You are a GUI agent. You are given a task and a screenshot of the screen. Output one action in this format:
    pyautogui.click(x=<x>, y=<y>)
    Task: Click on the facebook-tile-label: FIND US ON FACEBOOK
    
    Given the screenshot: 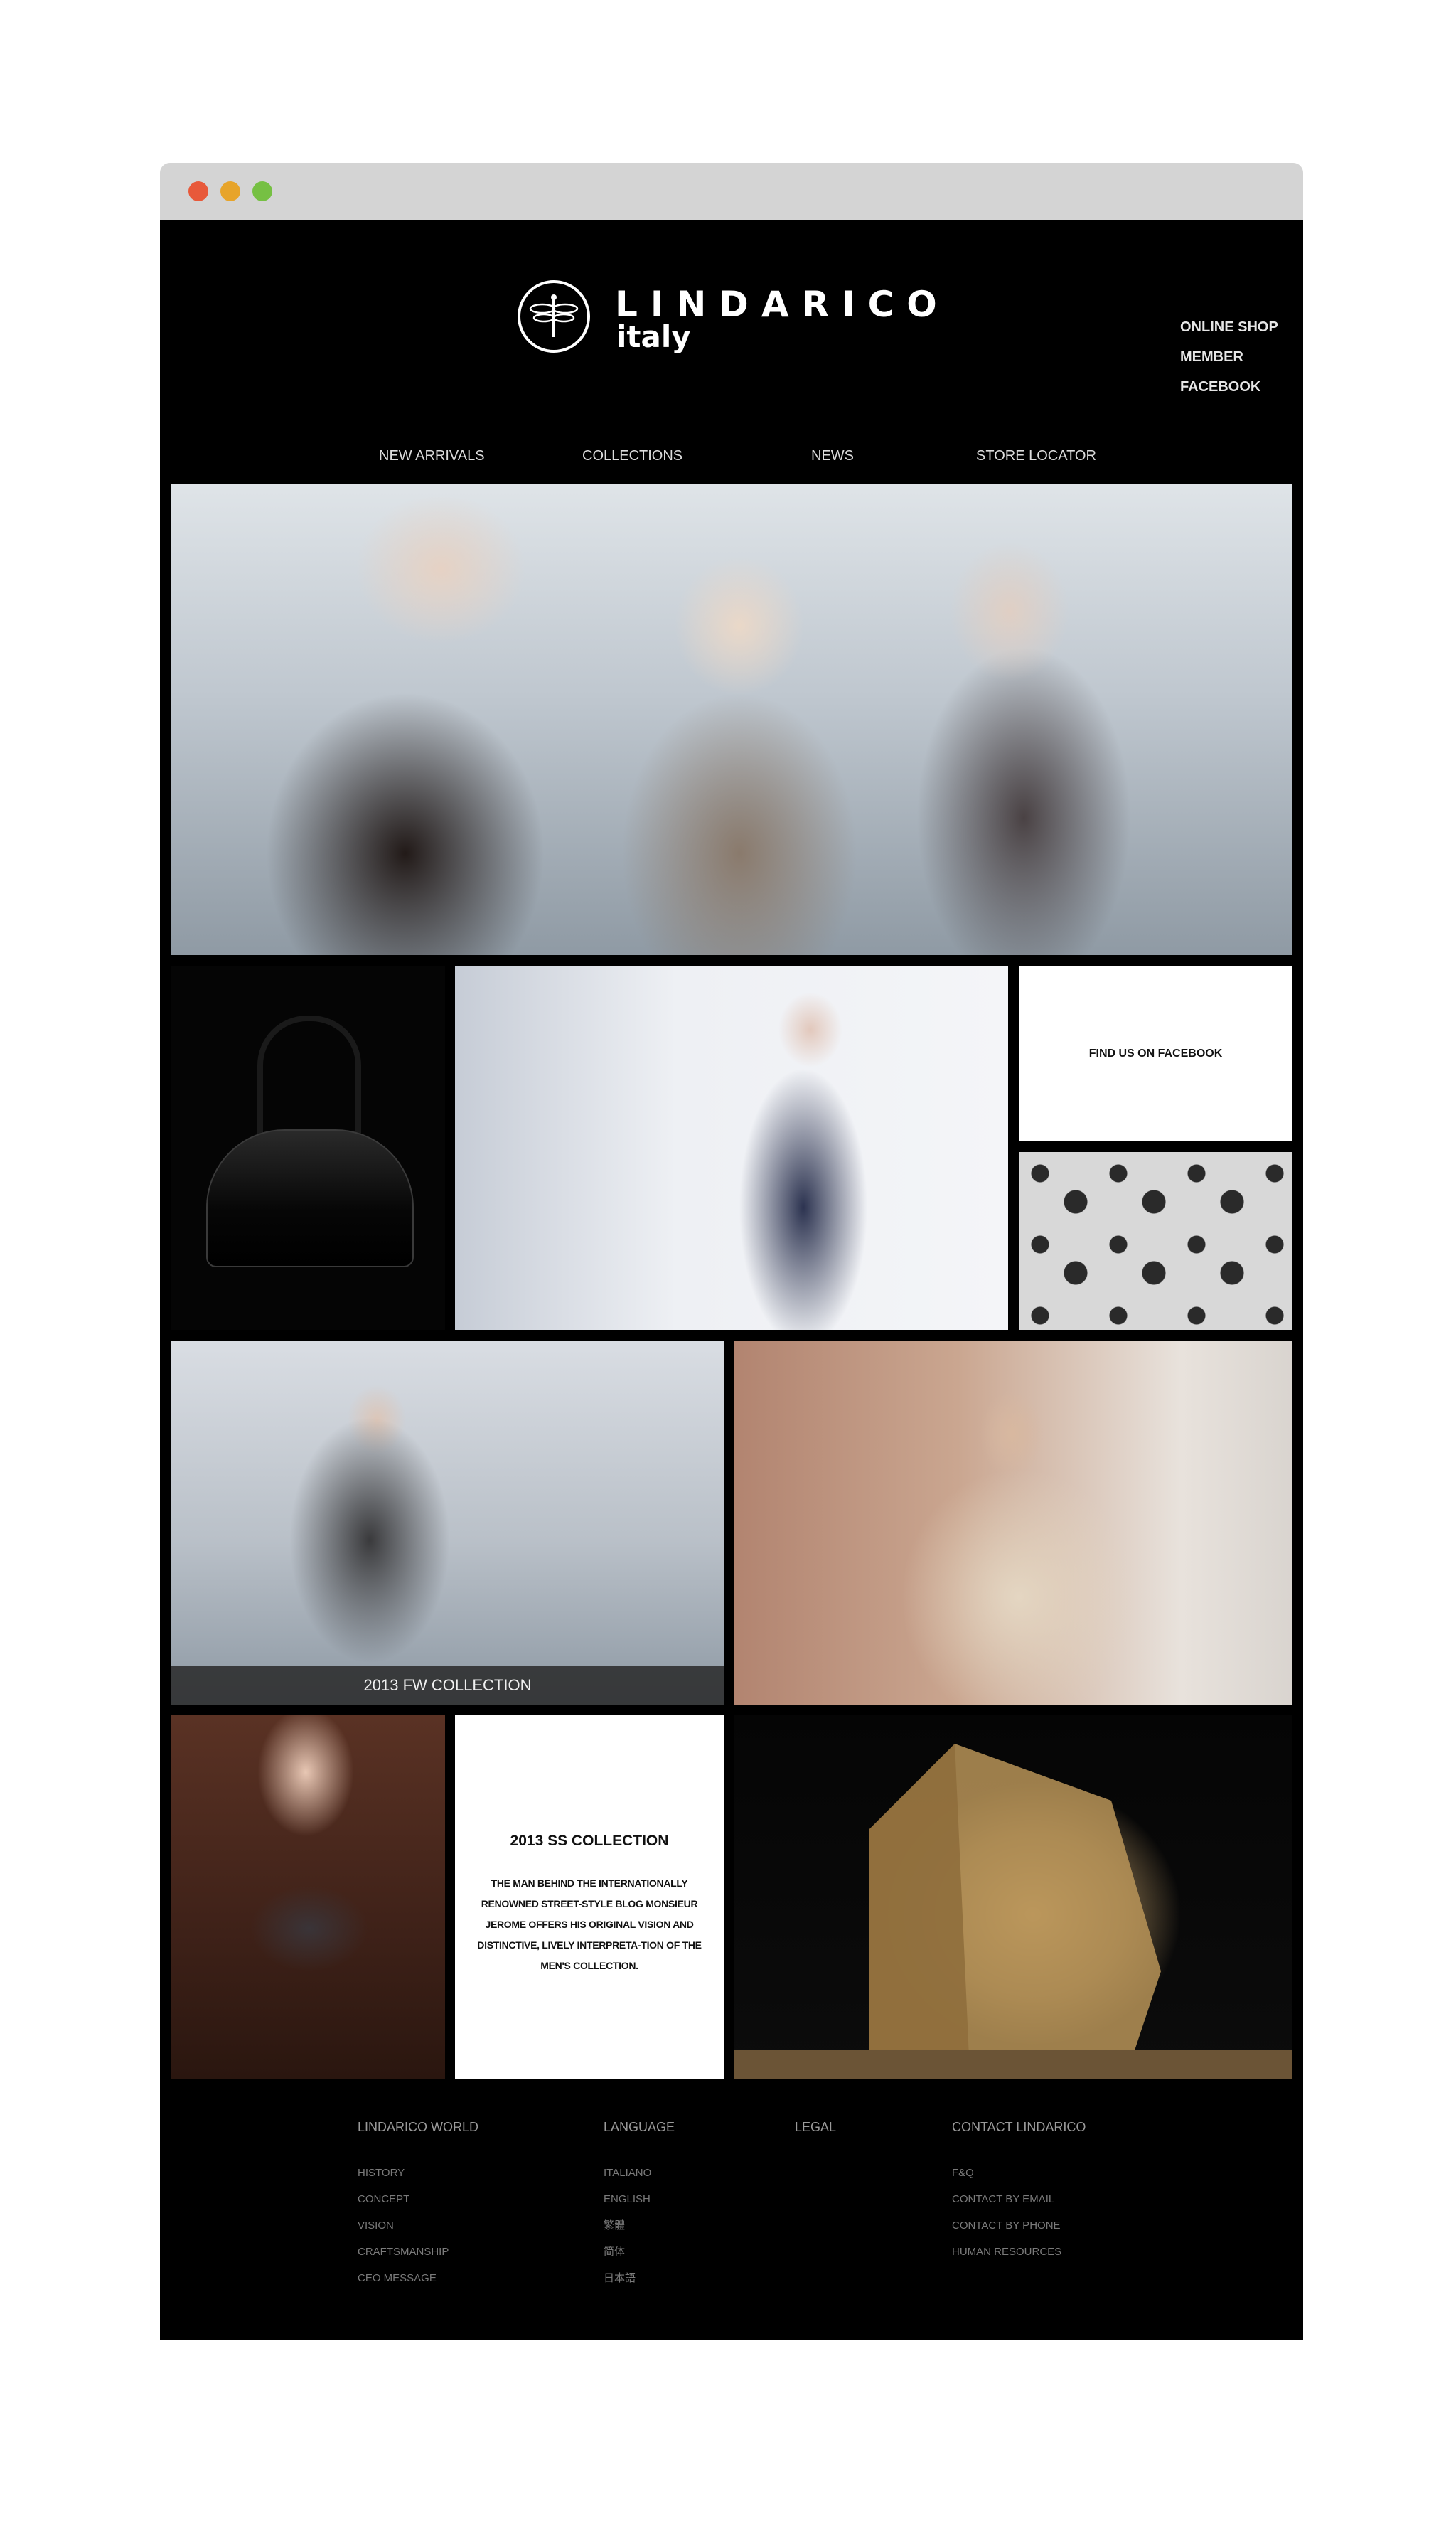 What is the action you would take?
    pyautogui.click(x=1155, y=1053)
    